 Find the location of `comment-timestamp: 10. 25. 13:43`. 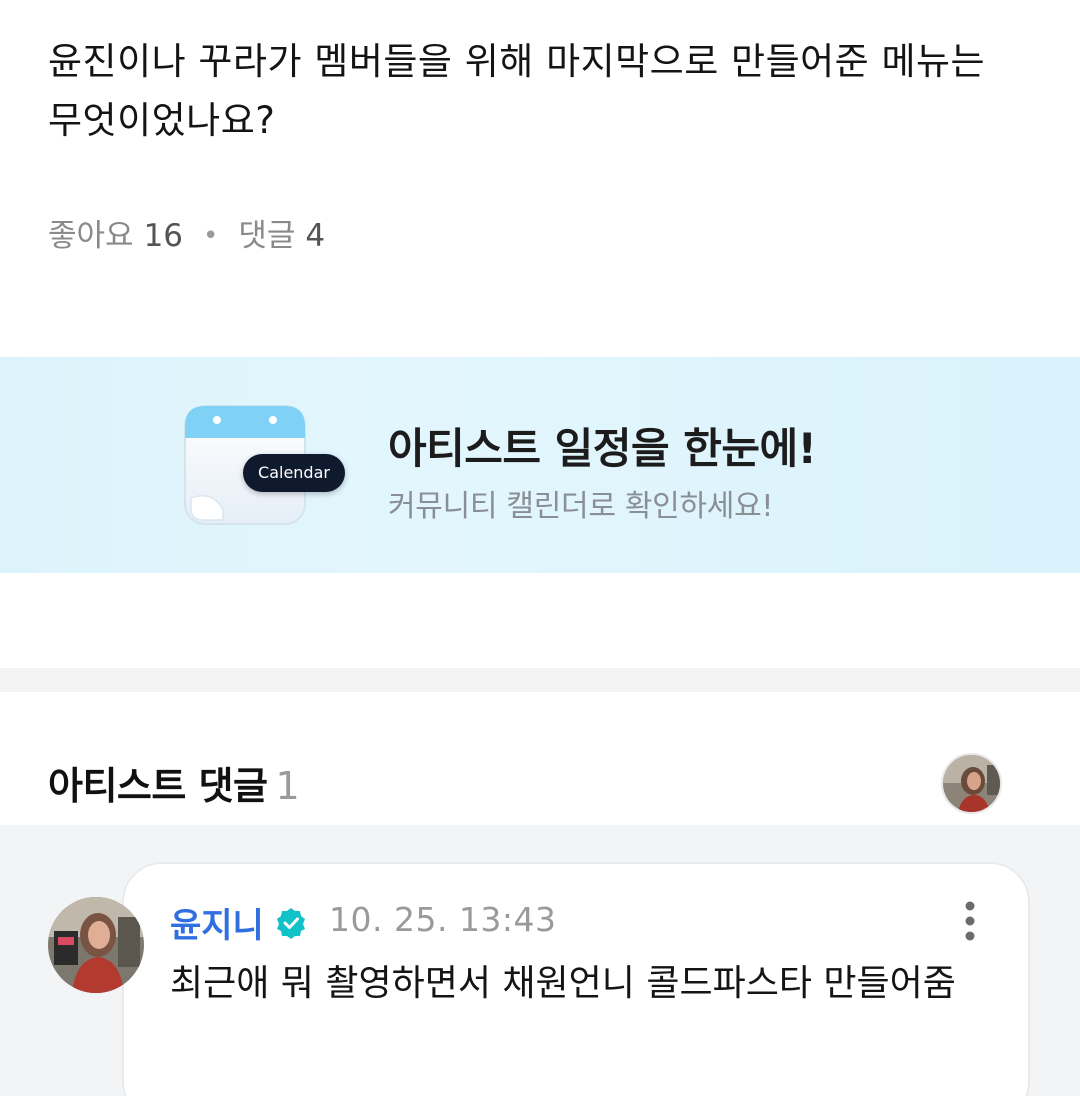

comment-timestamp: 10. 25. 13:43 is located at coordinates (443, 919).